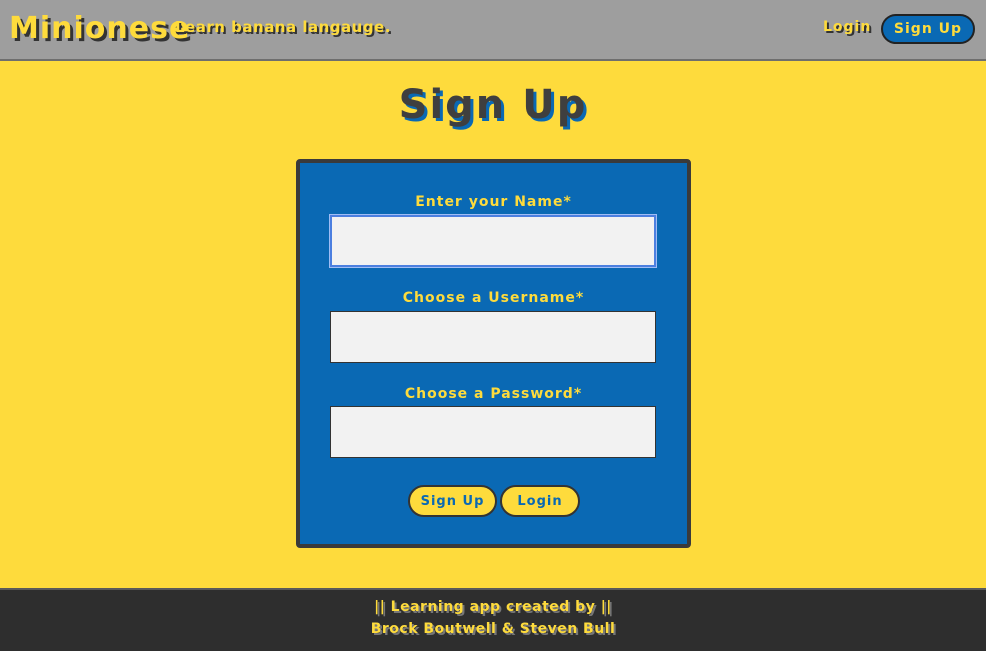  I want to click on username-field-label: Choose a Username*, so click(493, 298).